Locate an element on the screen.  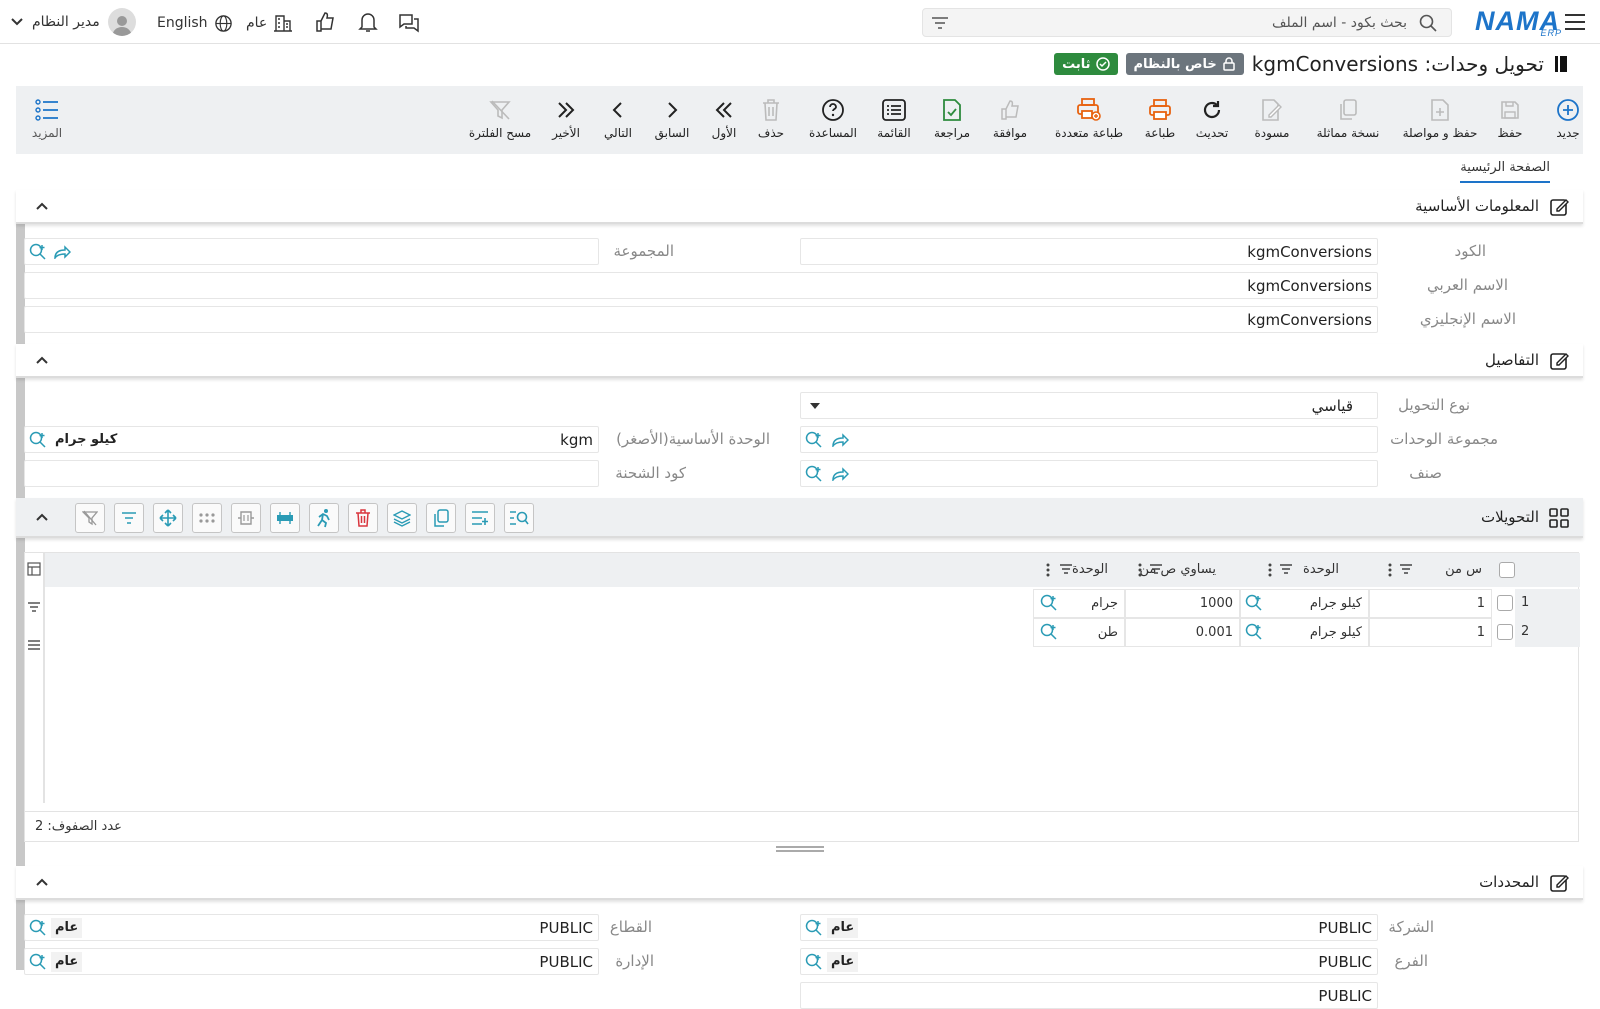
print-button: طباعة is located at coordinates (1160, 122).